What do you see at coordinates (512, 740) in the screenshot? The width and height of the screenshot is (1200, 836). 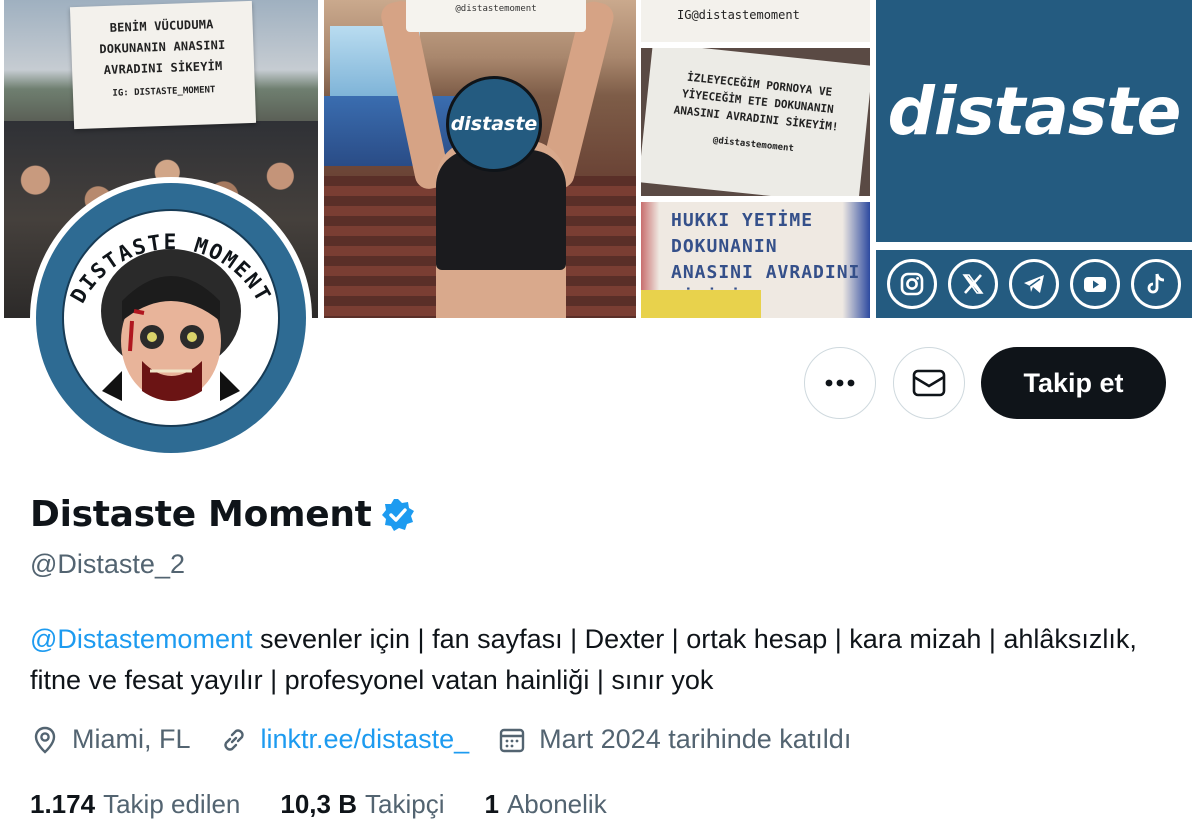 I see `calendar-icon` at bounding box center [512, 740].